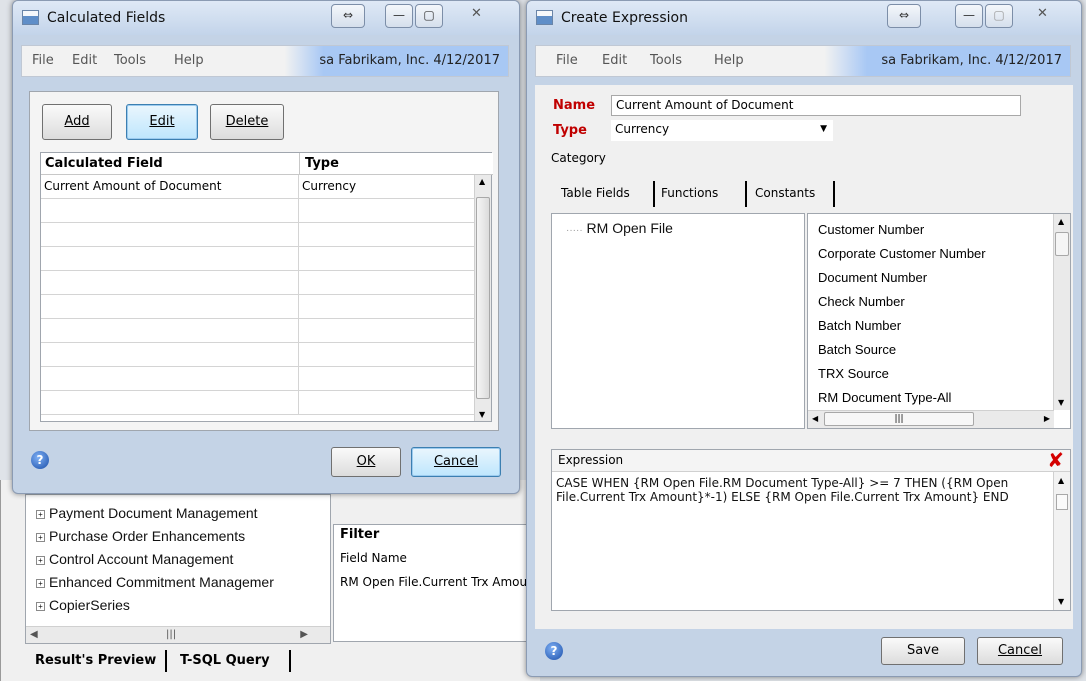 This screenshot has height=681, width=1086. Describe the element at coordinates (595, 194) in the screenshot. I see `tab-table-fields: Table Fields` at that location.